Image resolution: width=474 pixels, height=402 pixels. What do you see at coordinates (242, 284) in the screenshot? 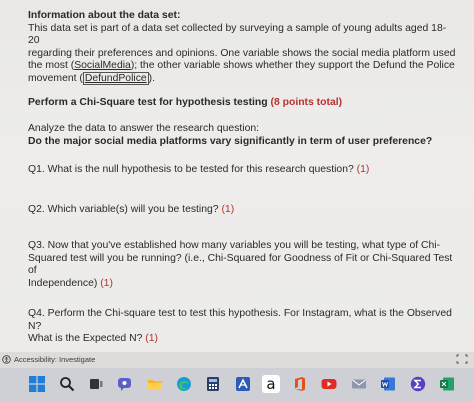
I see `q3-line-3: Independence) (1)` at bounding box center [242, 284].